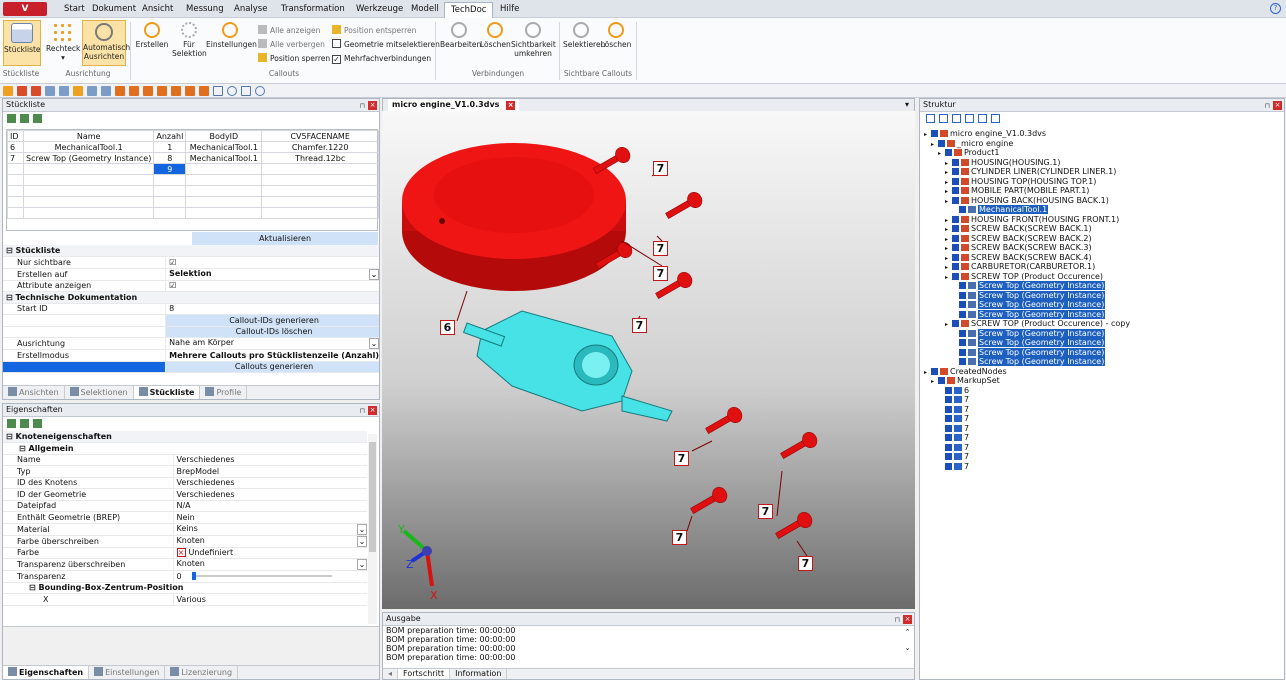  Describe the element at coordinates (272, 320) in the screenshot. I see `callout-ids-generieren-button: Callout-IDs generieren` at that location.